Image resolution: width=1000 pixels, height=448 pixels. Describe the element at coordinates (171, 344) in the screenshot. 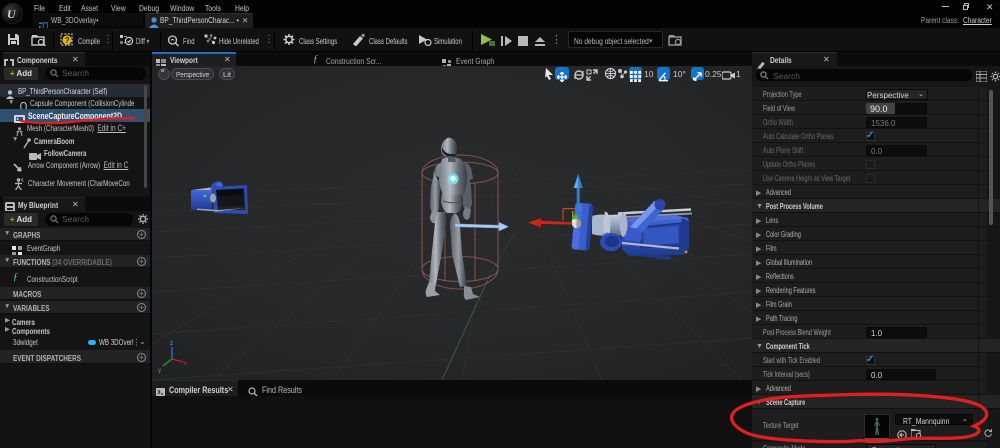

I see `svg-text: z` at that location.